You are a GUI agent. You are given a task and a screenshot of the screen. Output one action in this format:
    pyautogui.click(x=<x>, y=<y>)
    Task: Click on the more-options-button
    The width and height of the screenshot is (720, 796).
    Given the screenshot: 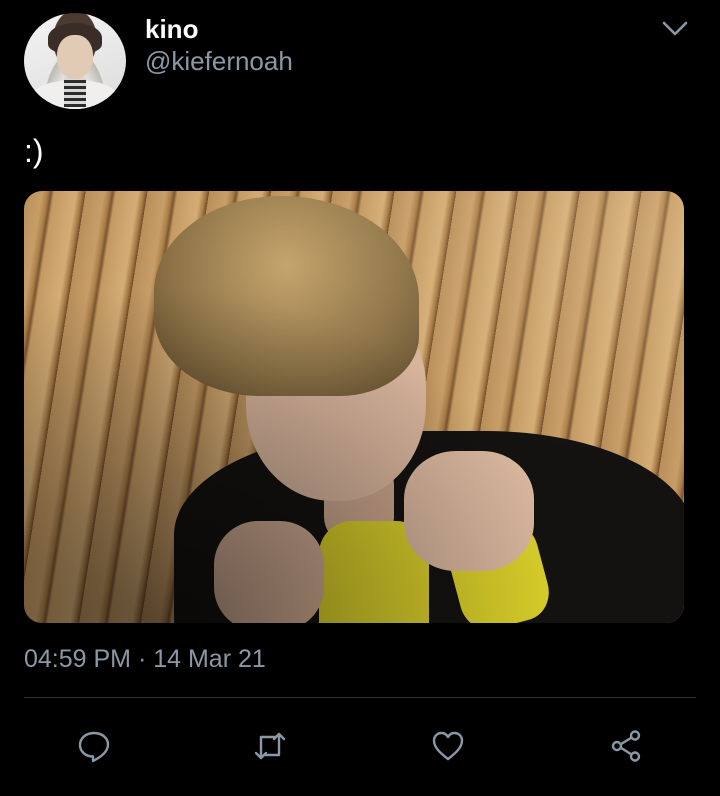 What is the action you would take?
    pyautogui.click(x=675, y=29)
    